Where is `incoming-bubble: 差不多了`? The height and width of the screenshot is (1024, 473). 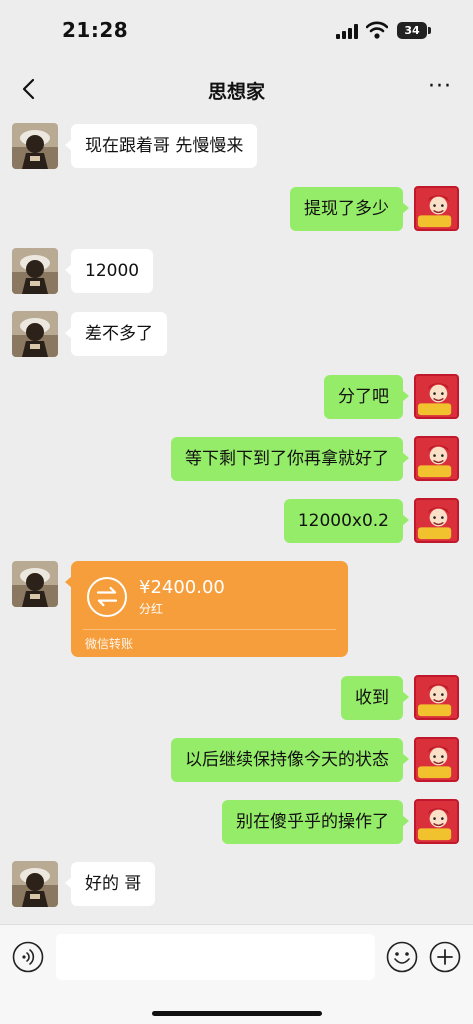 incoming-bubble: 差不多了 is located at coordinates (116, 334).